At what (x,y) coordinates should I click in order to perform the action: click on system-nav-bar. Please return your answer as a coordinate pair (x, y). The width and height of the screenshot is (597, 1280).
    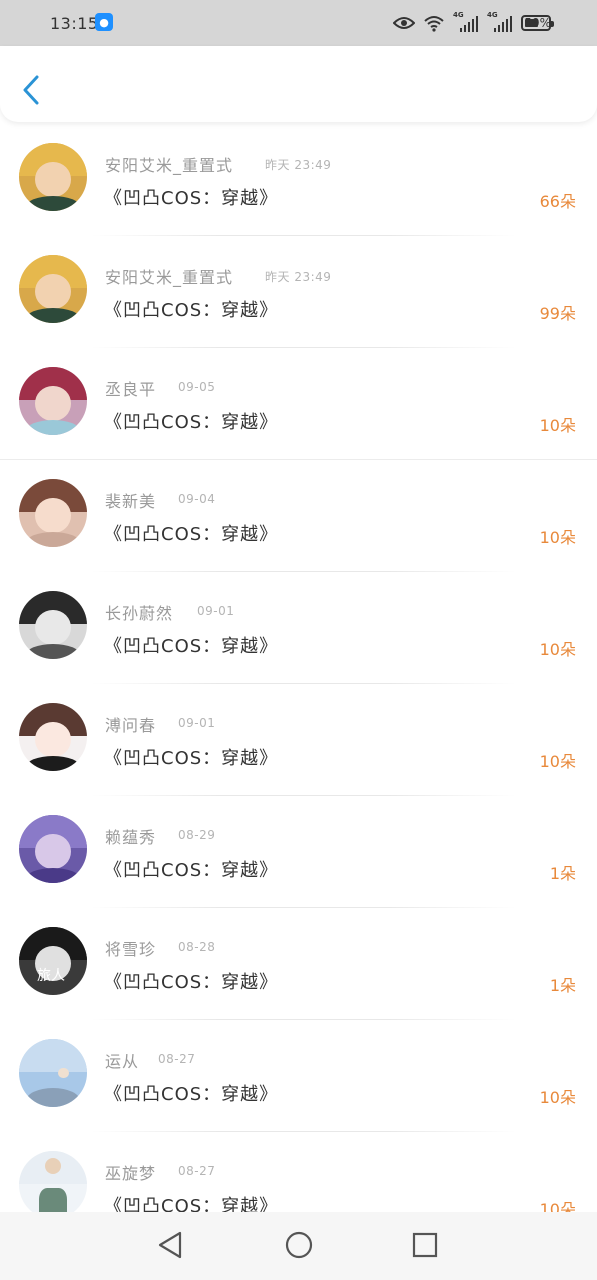
    Looking at the image, I should click on (298, 1246).